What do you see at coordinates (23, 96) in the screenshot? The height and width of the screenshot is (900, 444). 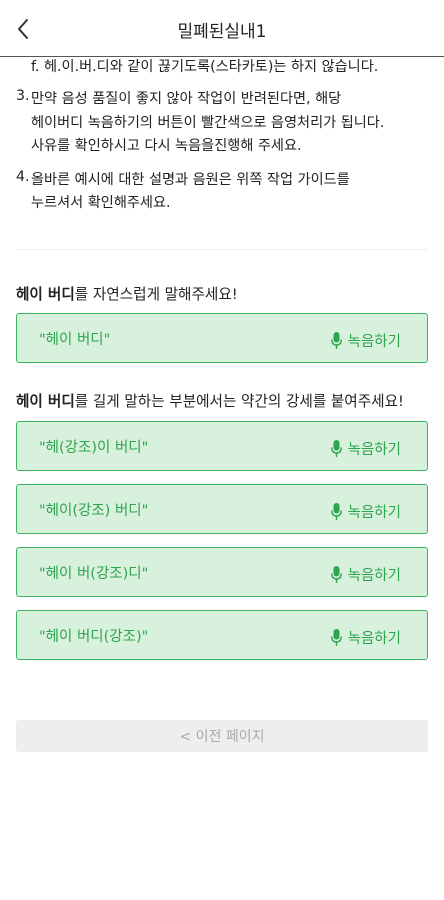 I see `guide-item-3-number: 3.` at bounding box center [23, 96].